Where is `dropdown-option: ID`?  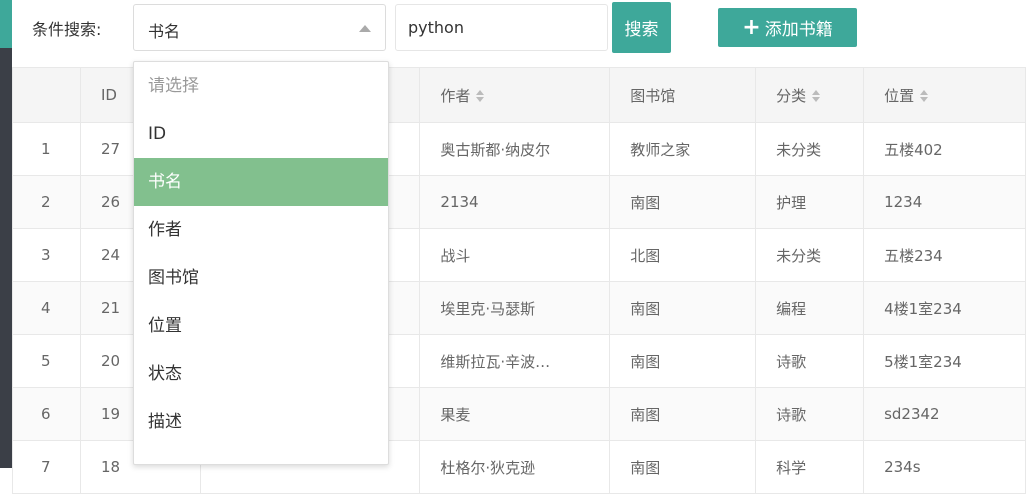 dropdown-option: ID is located at coordinates (261, 134).